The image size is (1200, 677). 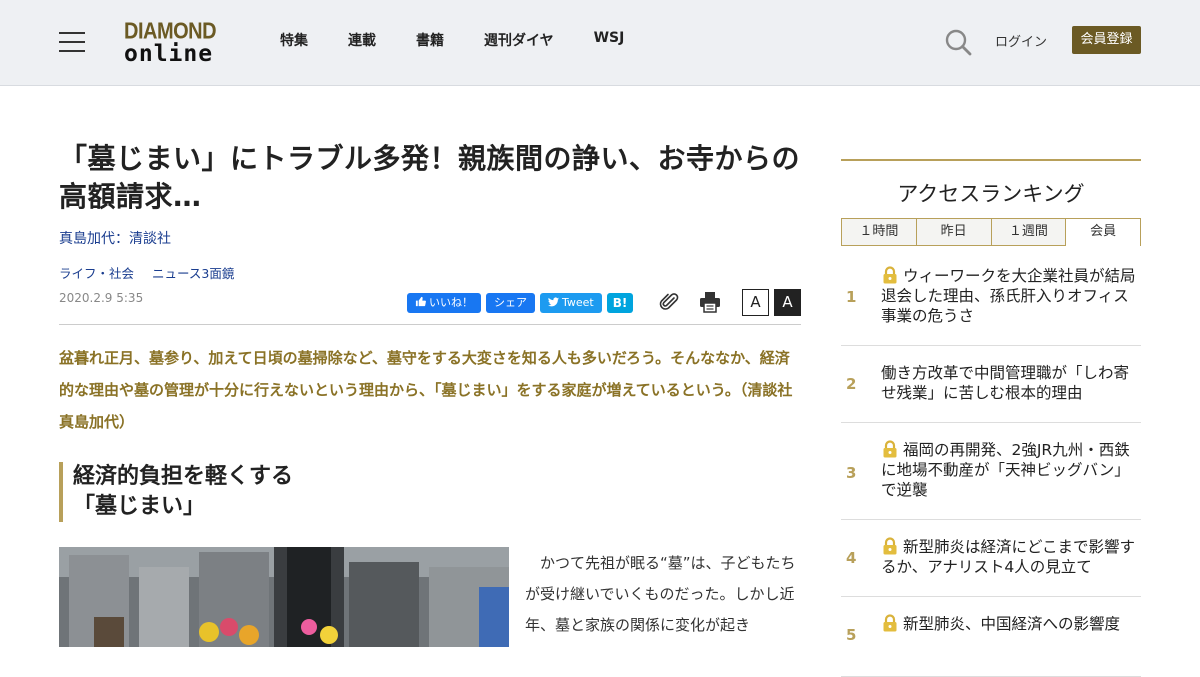 I want to click on ranking-item: 4 新型肺炎は経済にどこまで影響するか、アナリスト4人の見立て, so click(x=991, y=558).